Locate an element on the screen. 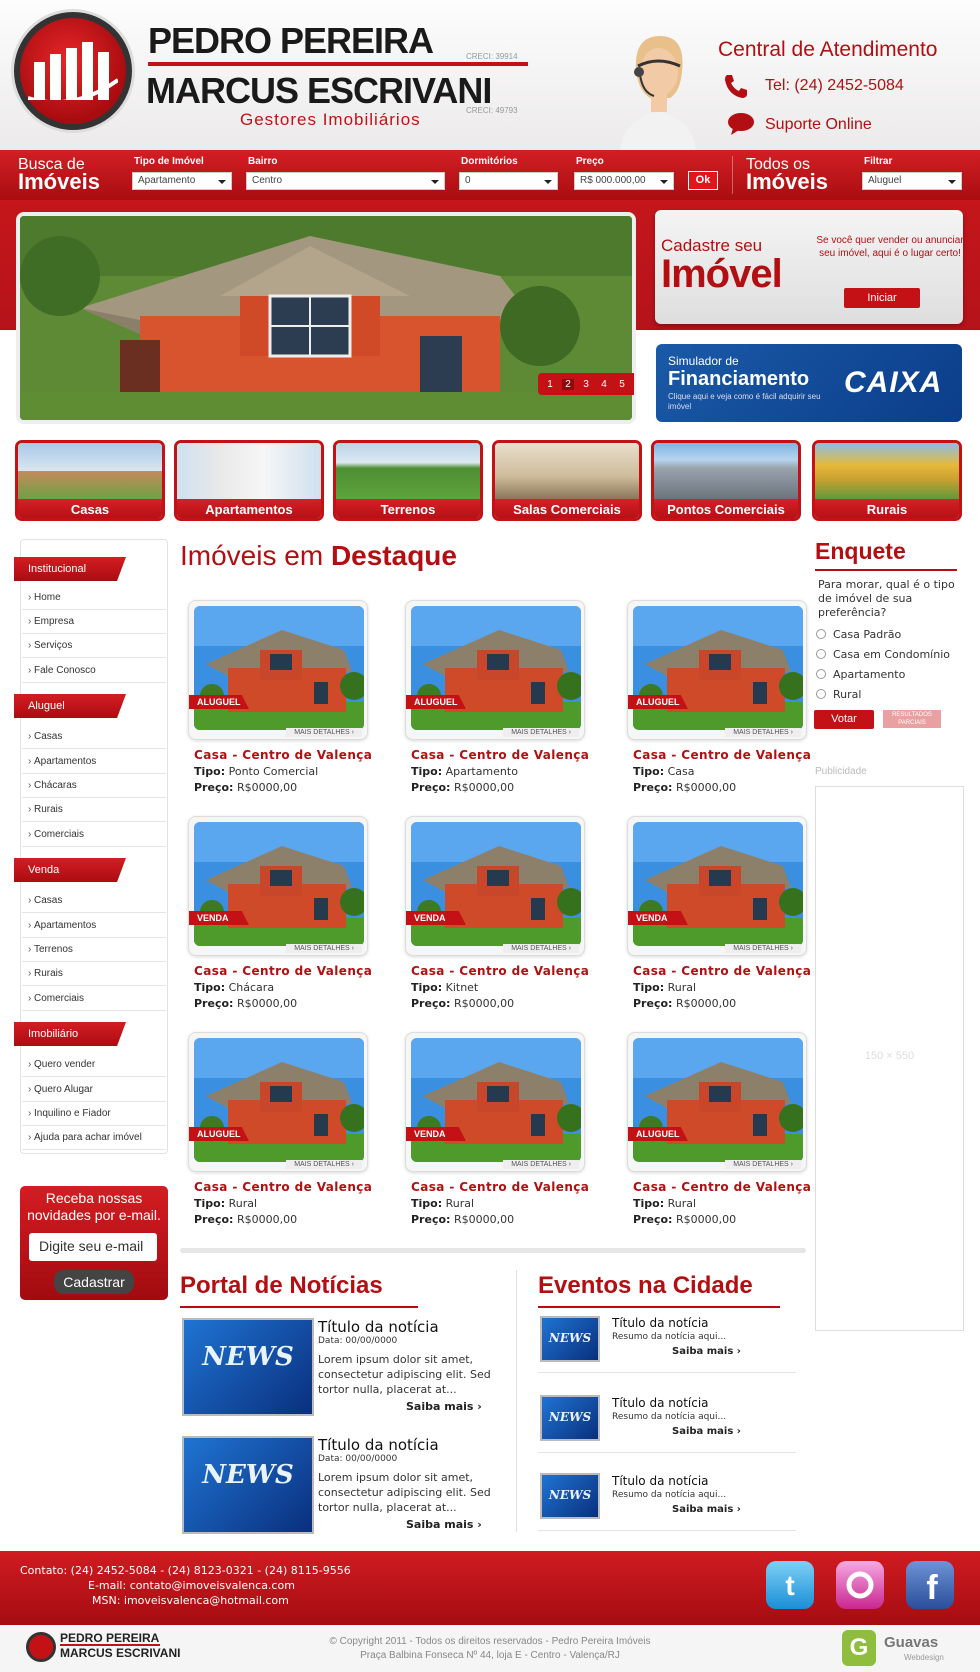 The image size is (980, 1672). category-casas: Casas is located at coordinates (90, 480).